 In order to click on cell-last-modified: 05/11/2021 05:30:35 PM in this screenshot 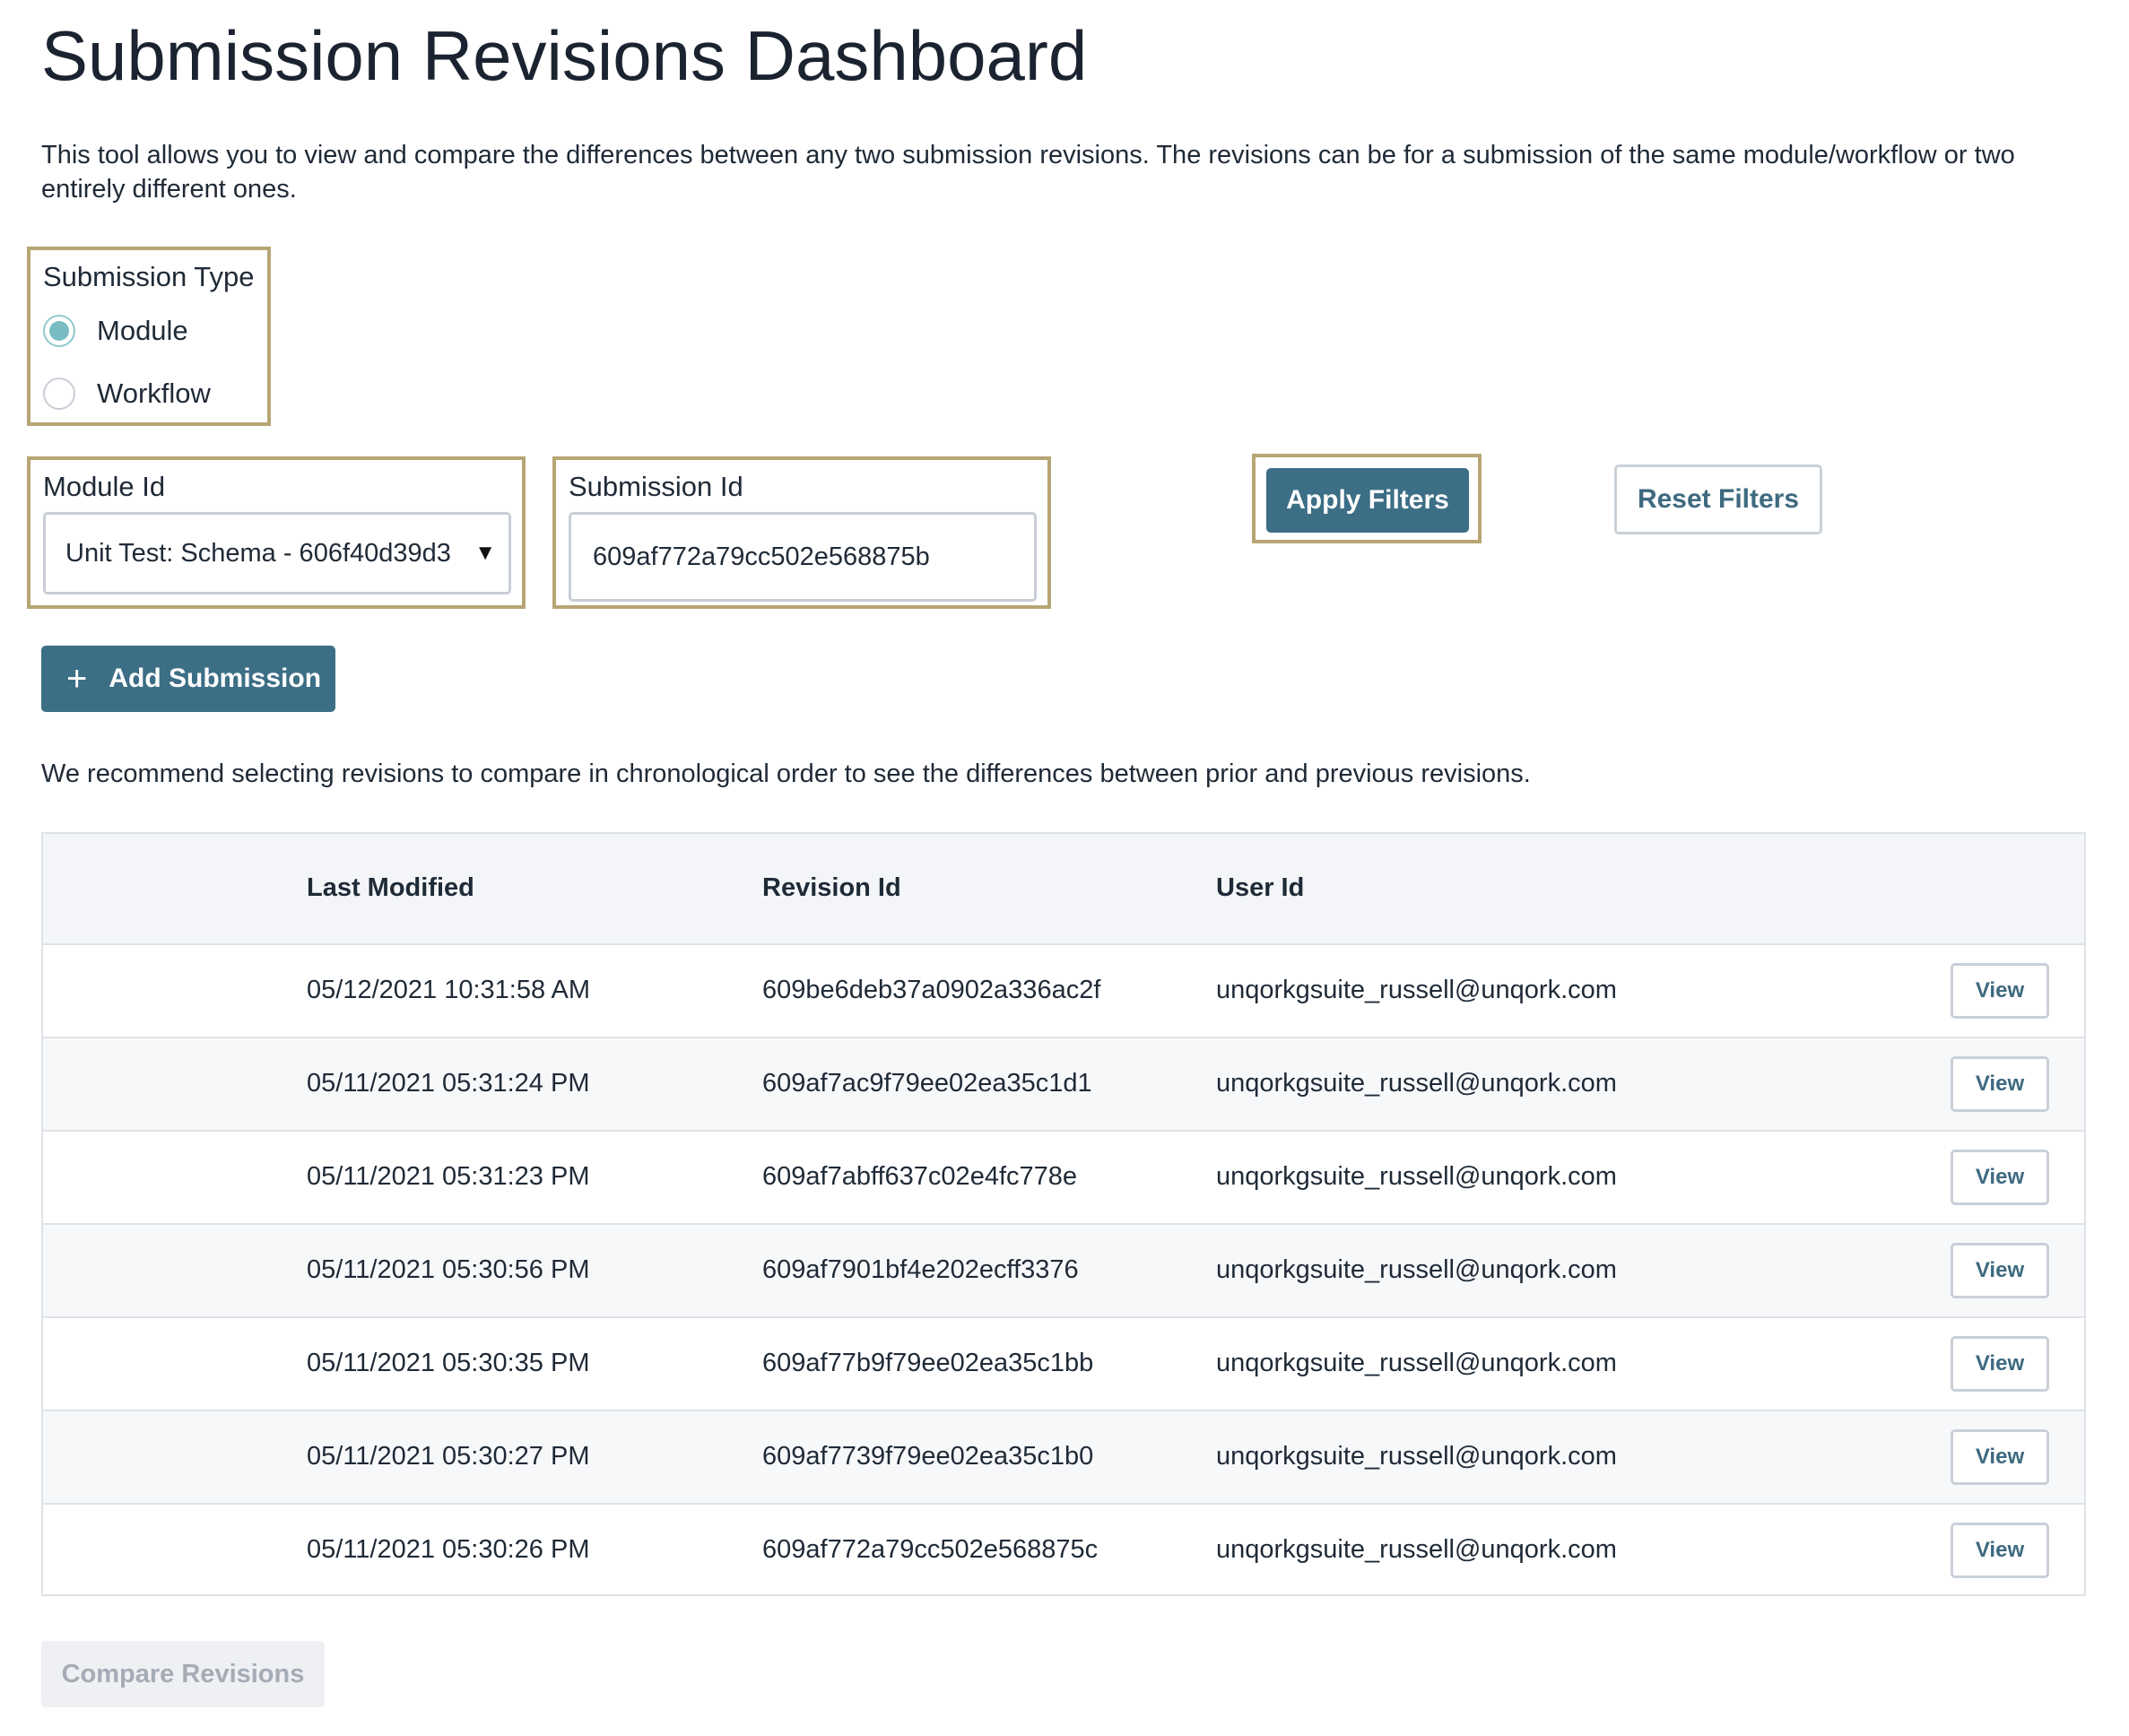, I will do `click(448, 1363)`.